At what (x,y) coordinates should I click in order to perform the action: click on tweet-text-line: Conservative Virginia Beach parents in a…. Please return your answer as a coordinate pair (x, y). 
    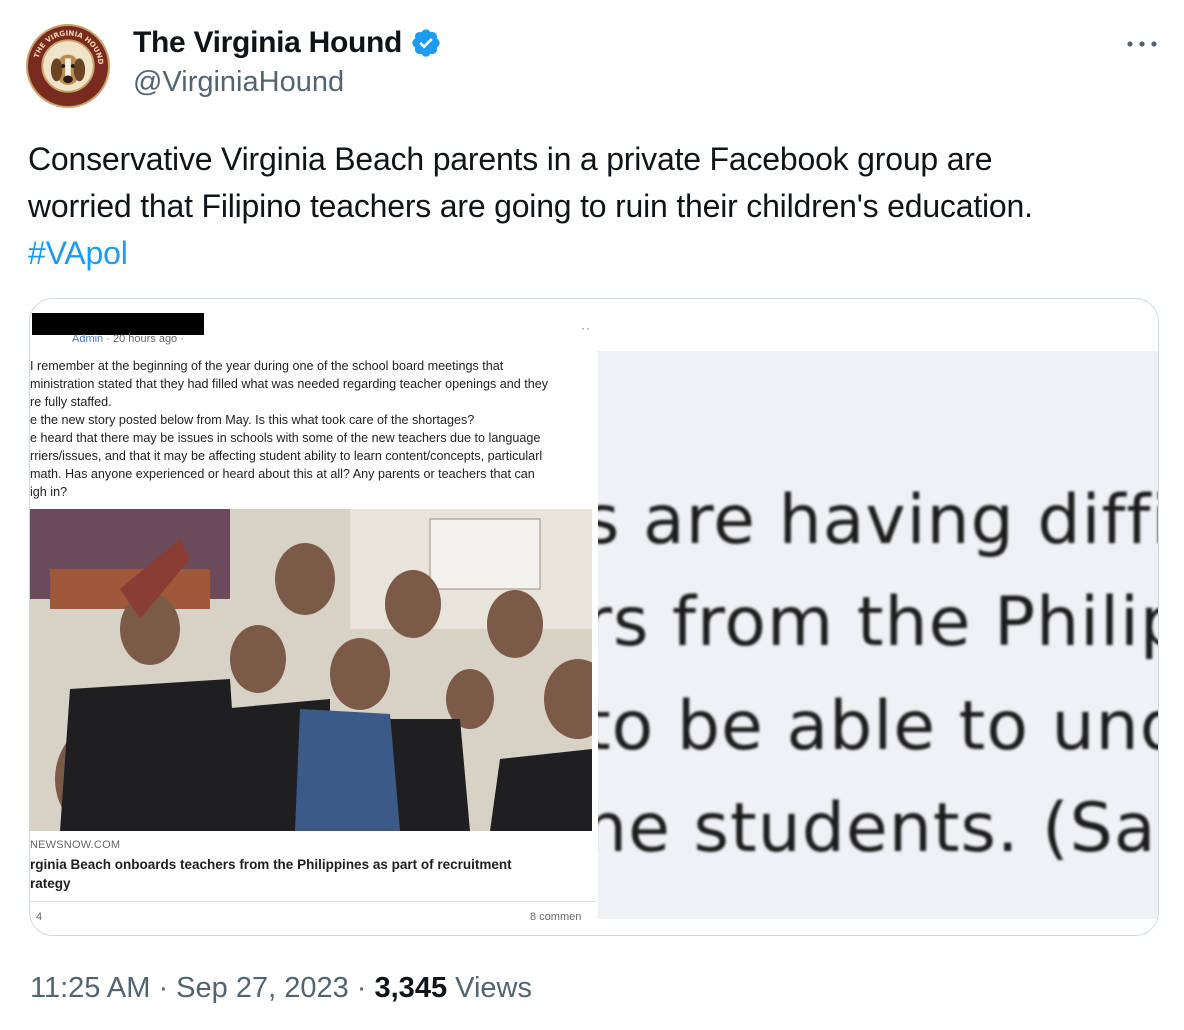
    Looking at the image, I should click on (510, 159).